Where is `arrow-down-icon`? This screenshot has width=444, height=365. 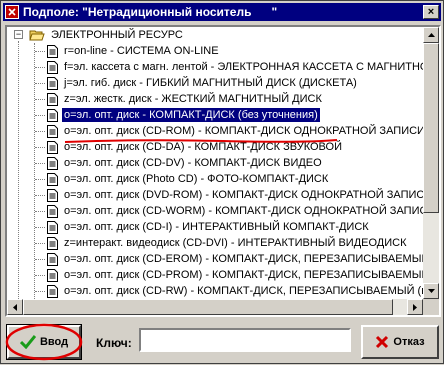
arrow-down-icon is located at coordinates (431, 291).